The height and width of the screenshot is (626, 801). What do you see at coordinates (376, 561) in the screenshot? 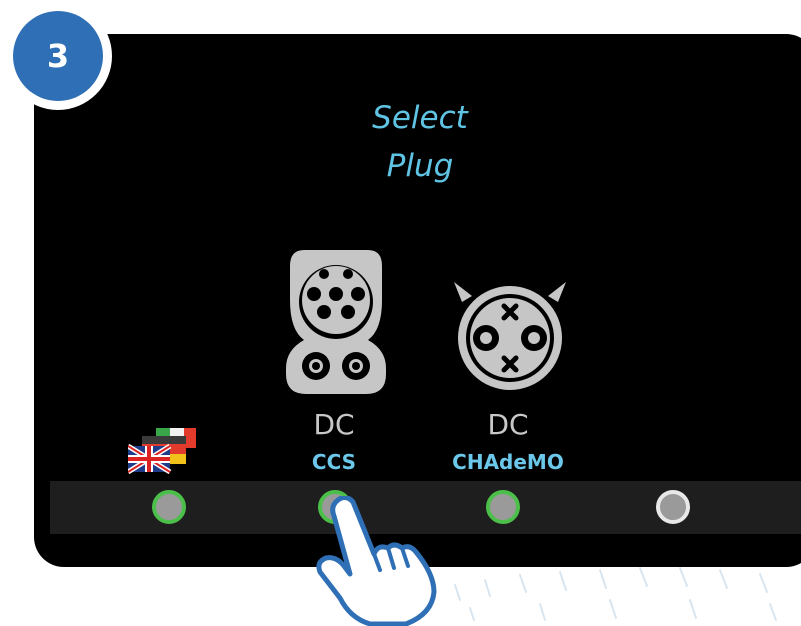
I see `pointing-hand-icon` at bounding box center [376, 561].